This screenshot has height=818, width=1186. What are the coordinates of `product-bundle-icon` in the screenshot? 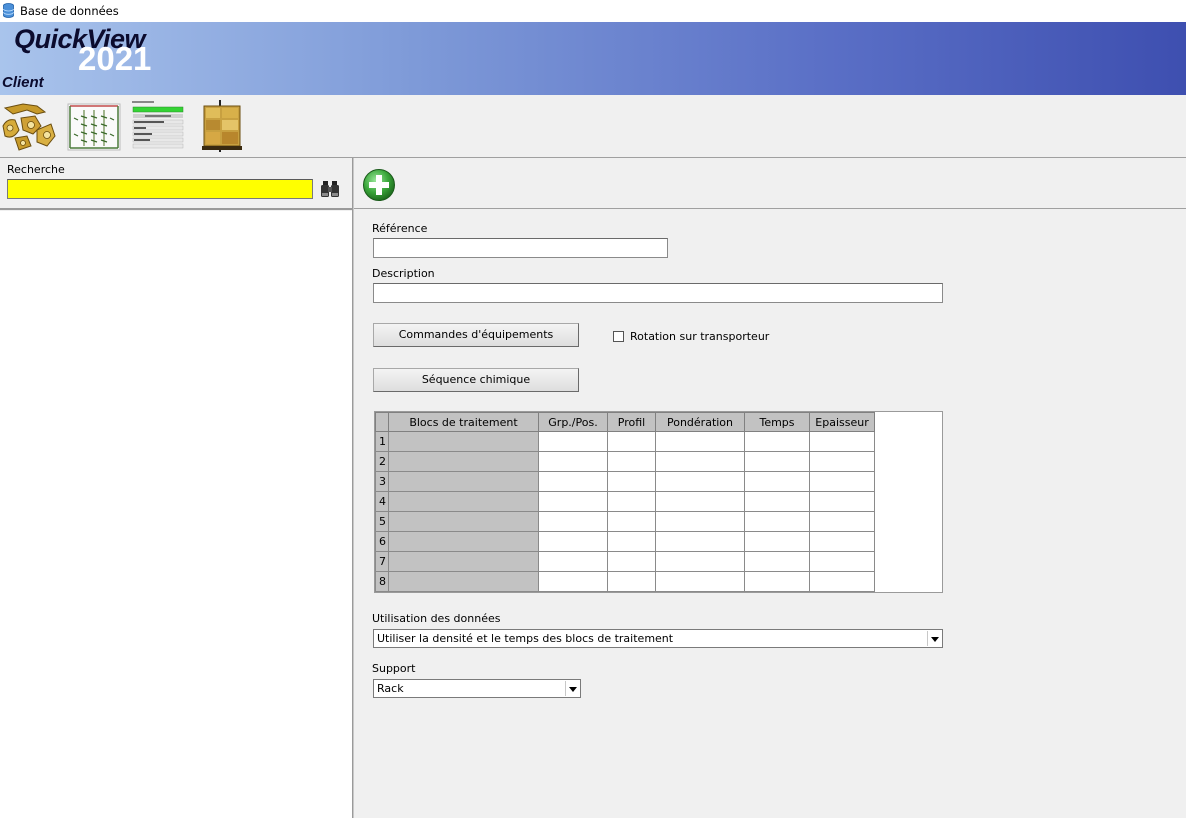 It's located at (223, 126).